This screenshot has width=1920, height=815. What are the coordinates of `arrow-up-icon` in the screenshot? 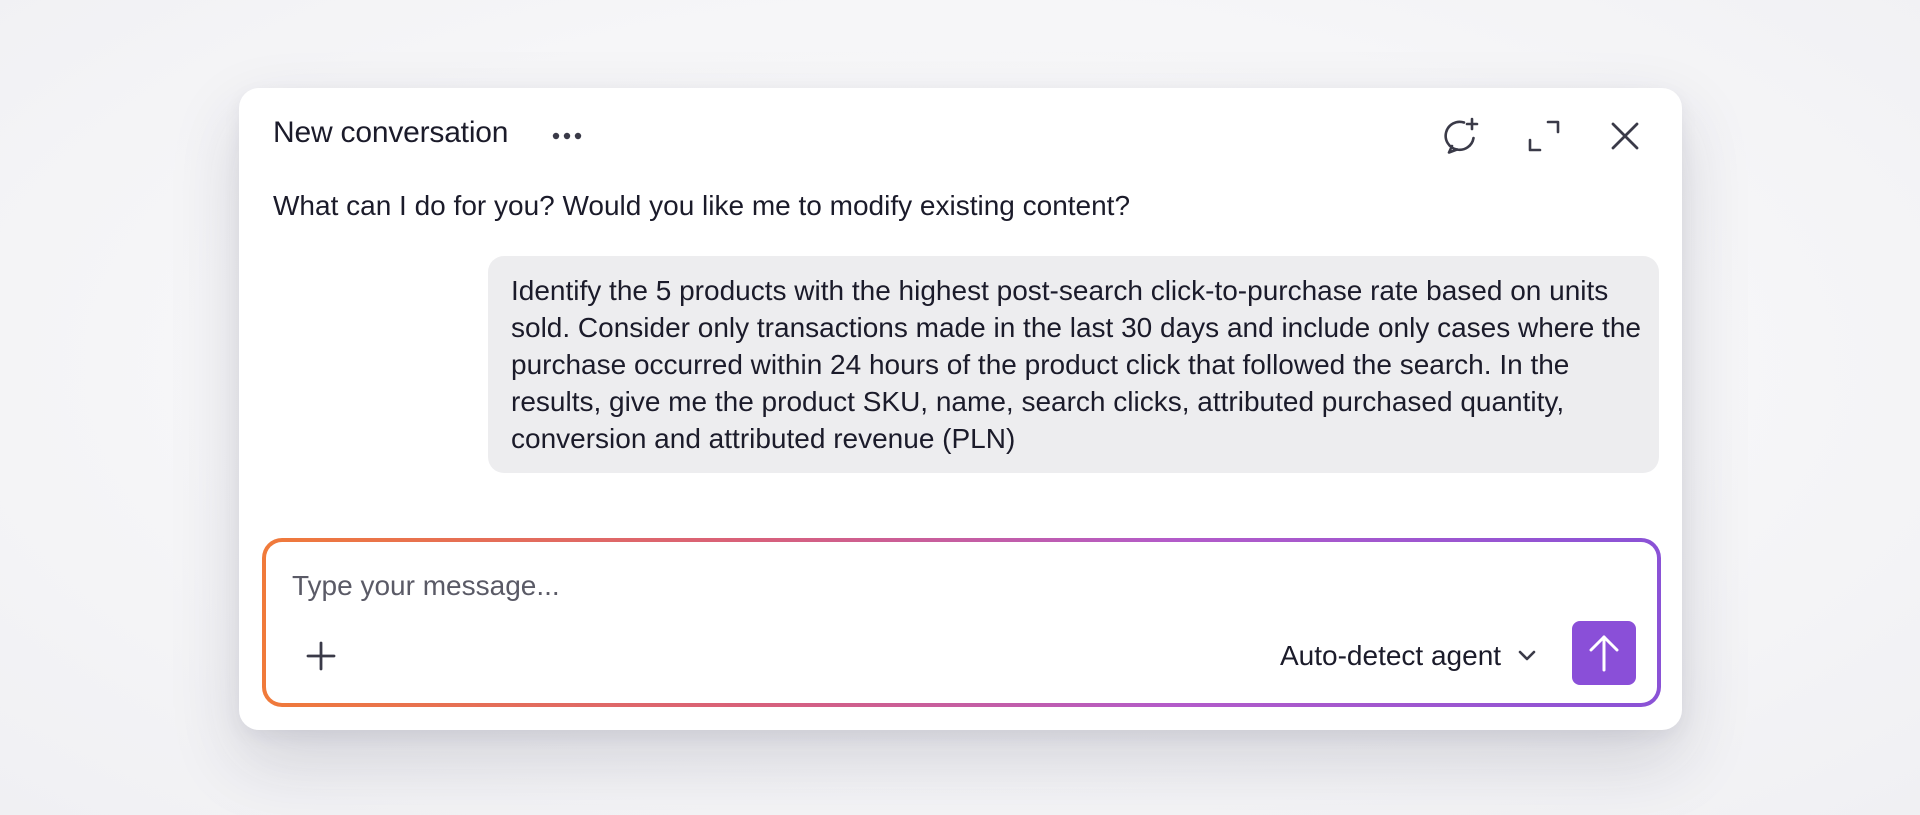 It's located at (1604, 653).